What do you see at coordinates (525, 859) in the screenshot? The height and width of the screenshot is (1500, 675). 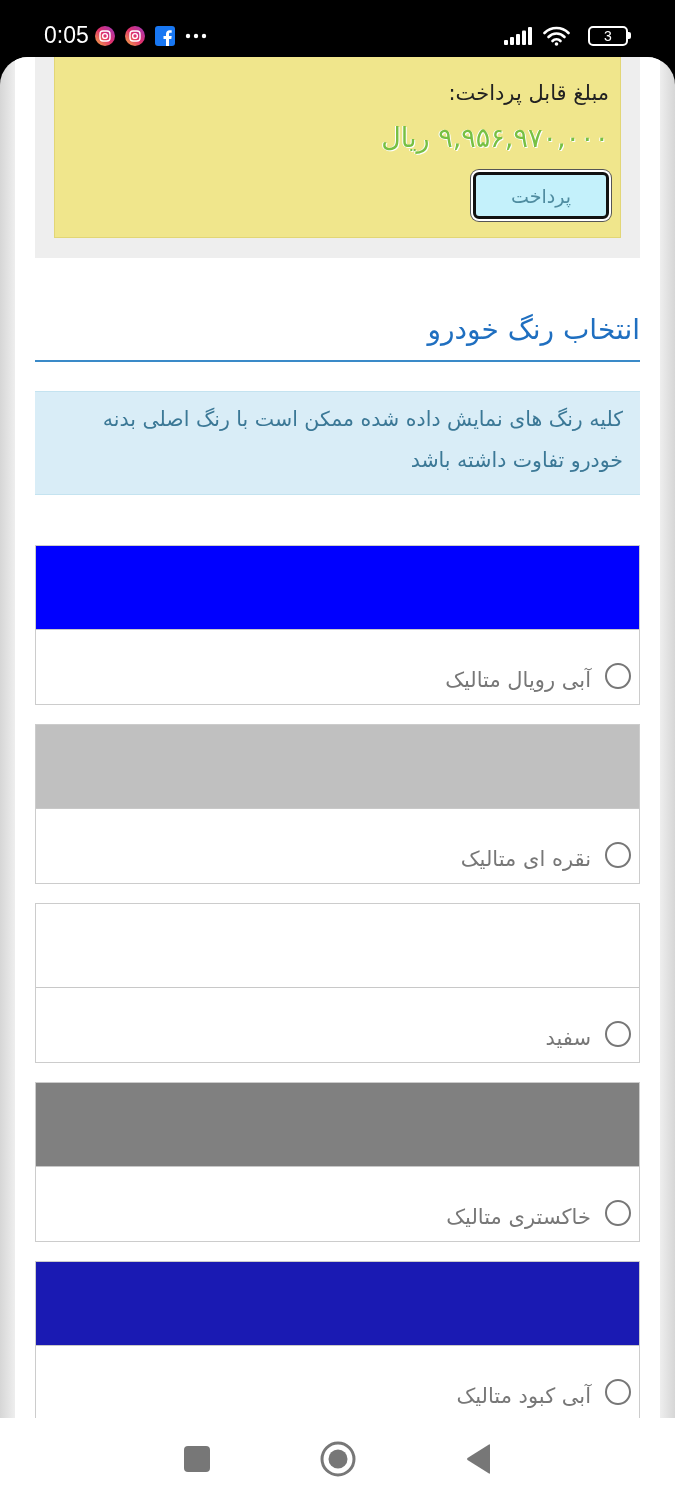 I see `color-name: نقره ای متالیک` at bounding box center [525, 859].